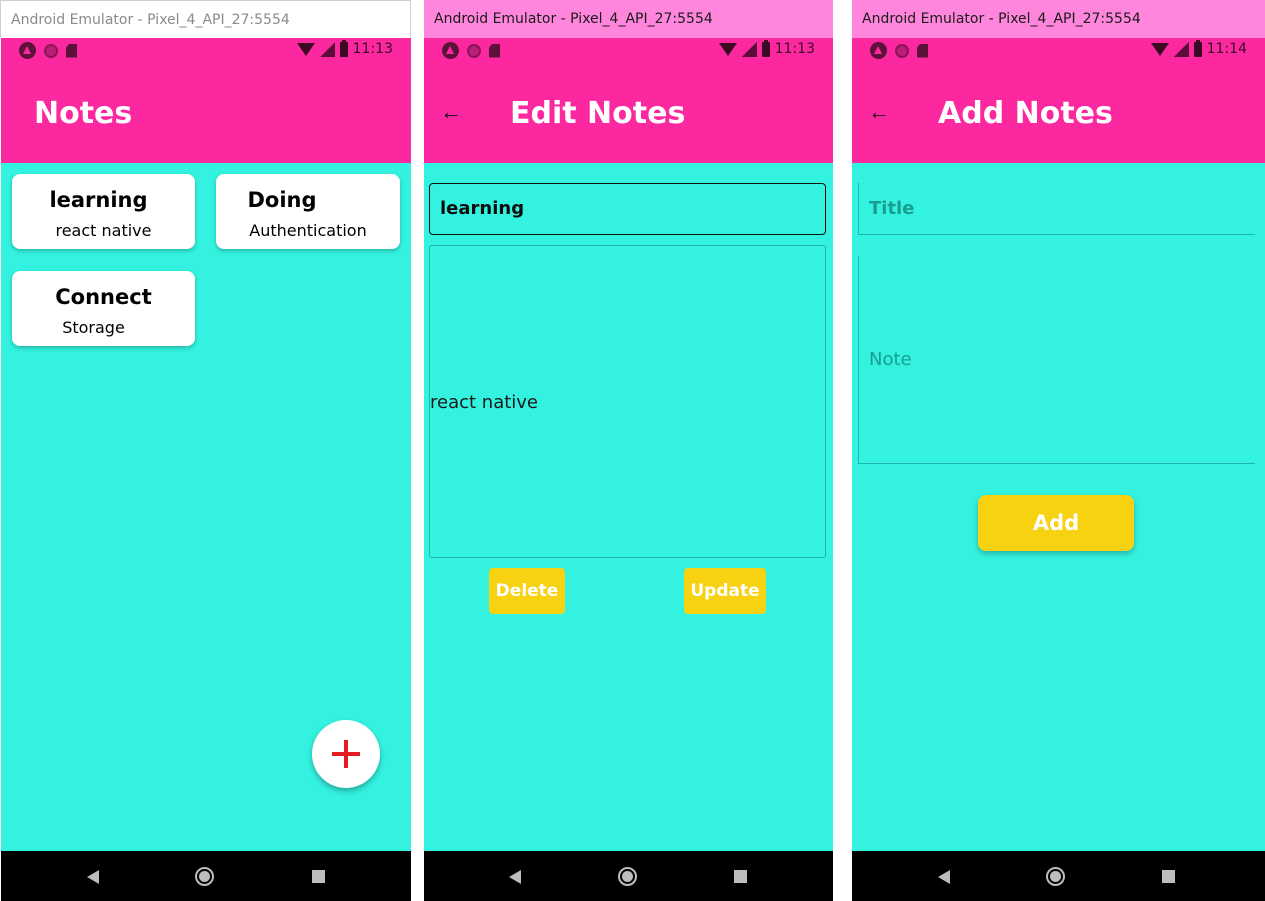  What do you see at coordinates (103, 297) in the screenshot?
I see `note-card-title: Connect` at bounding box center [103, 297].